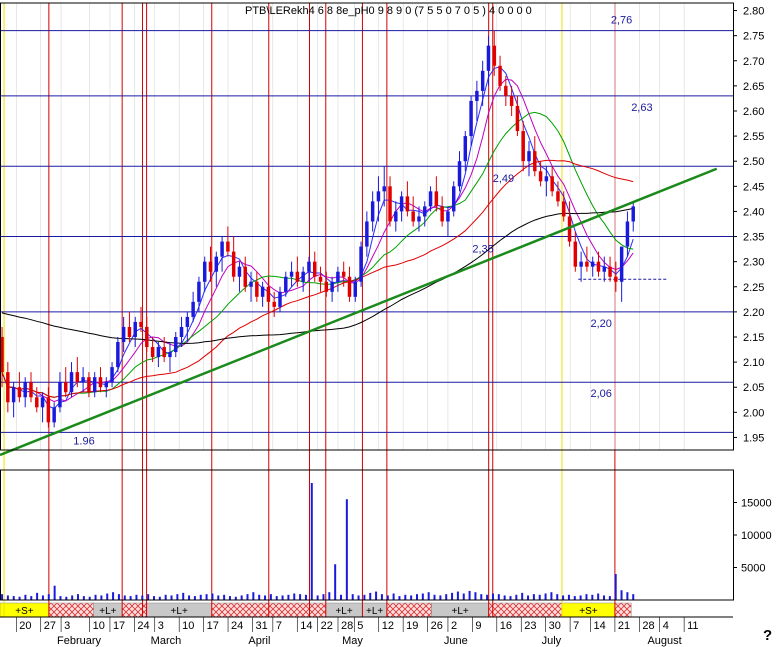 The image size is (779, 647). What do you see at coordinates (454, 626) in the screenshot?
I see `x-tick-label: 2` at bounding box center [454, 626].